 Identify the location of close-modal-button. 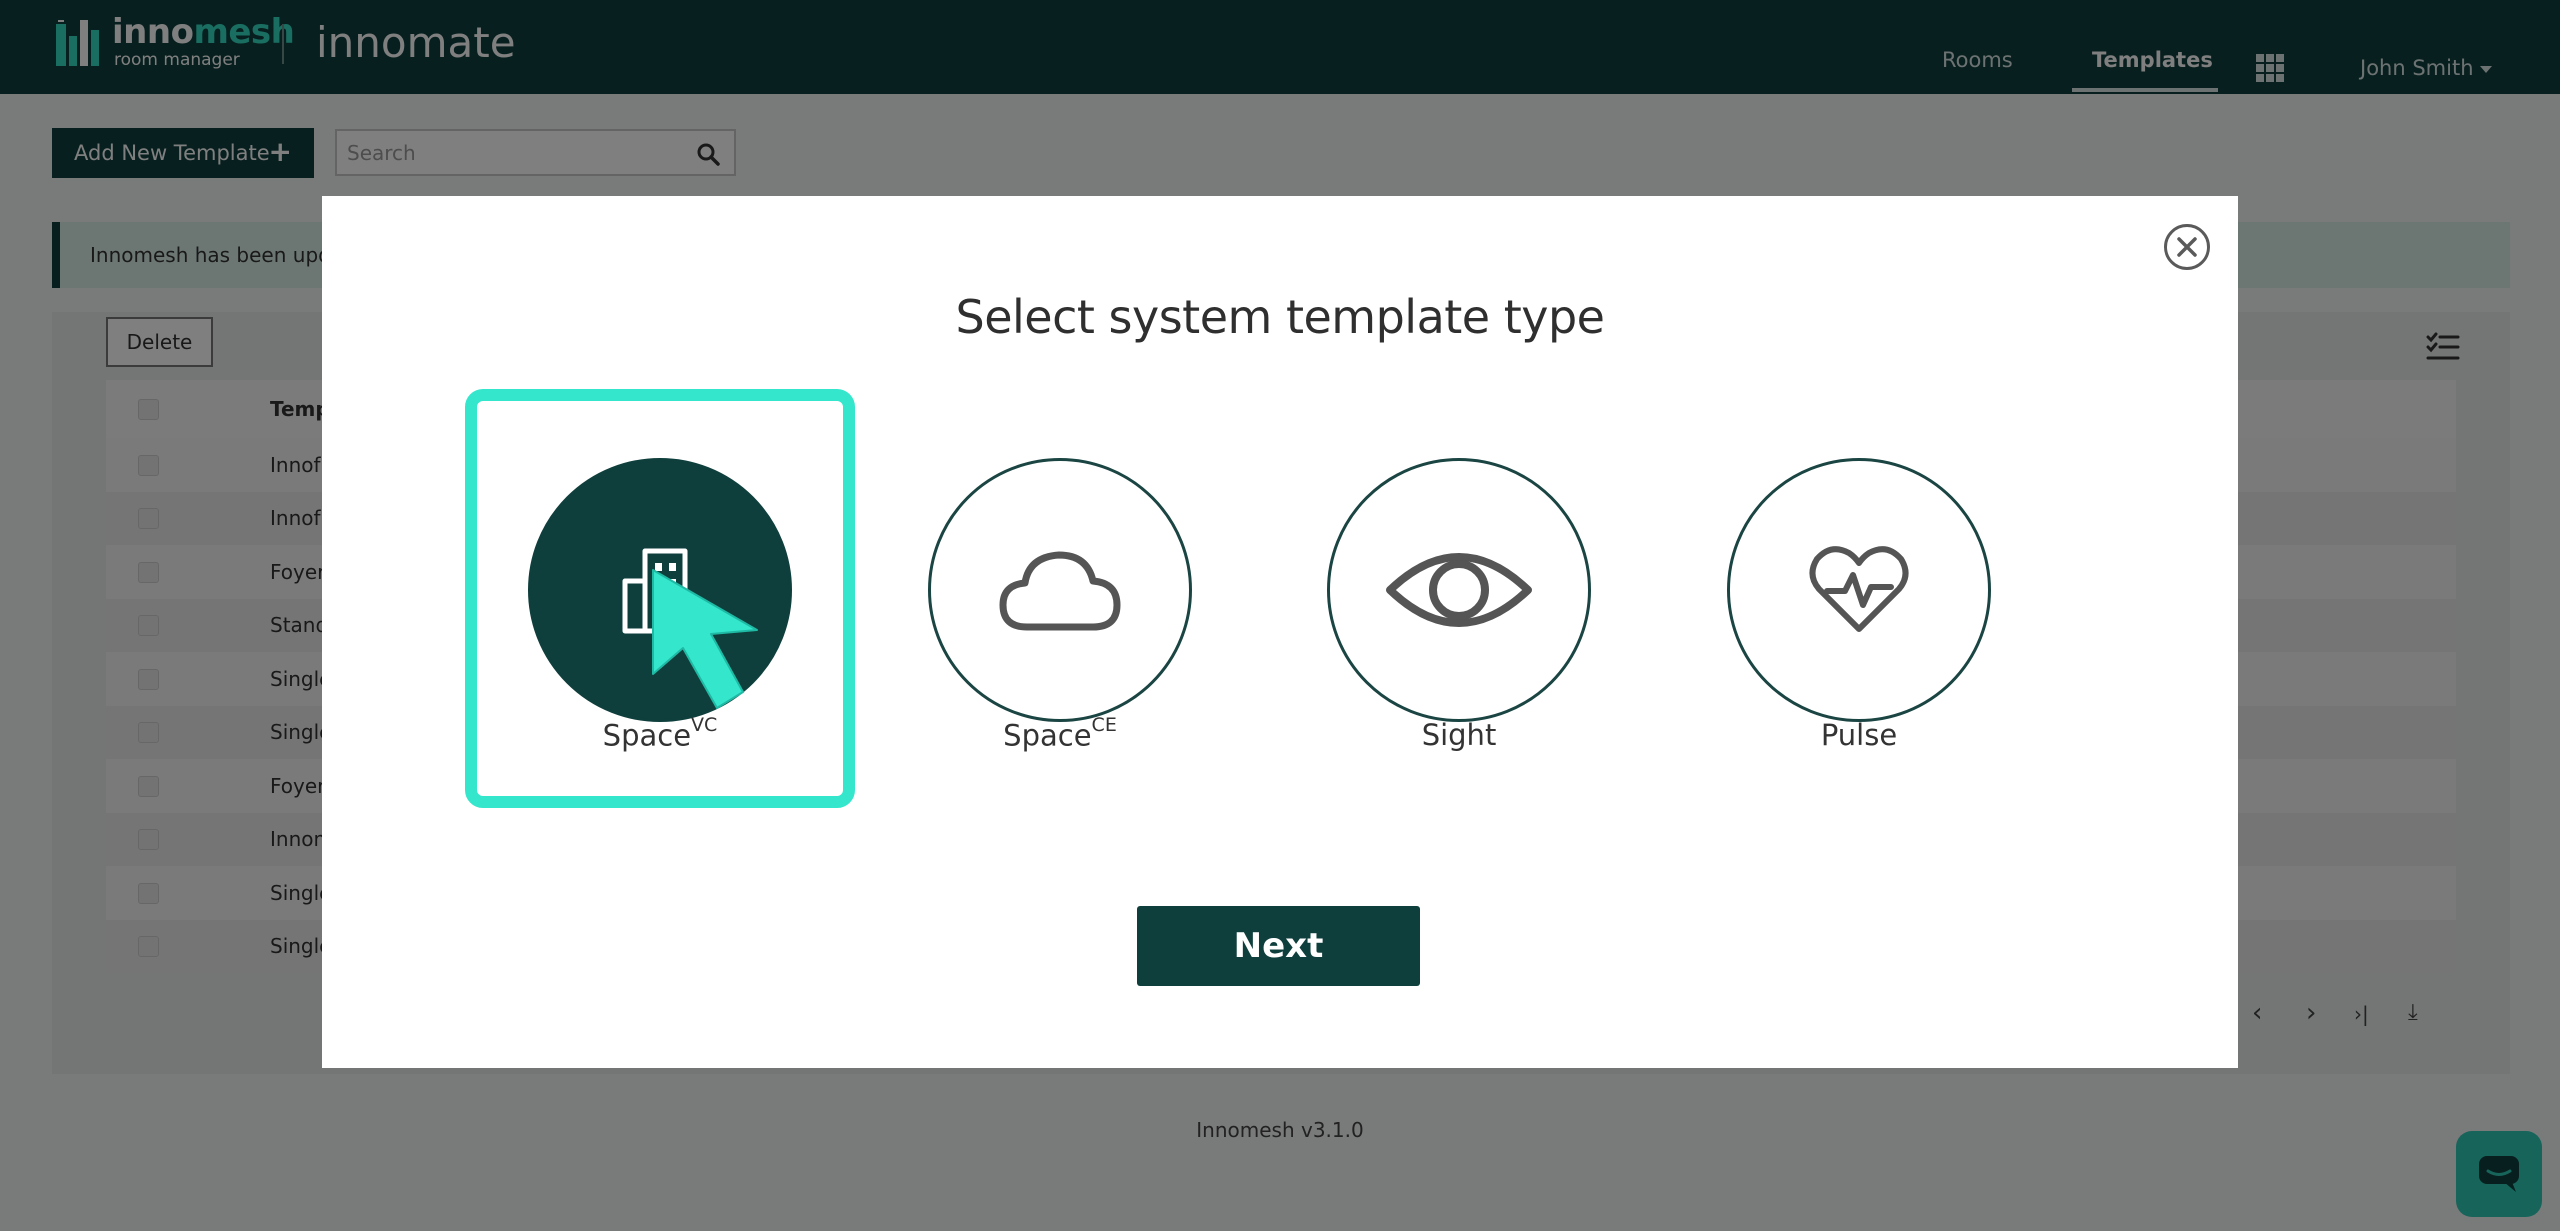
(2187, 247).